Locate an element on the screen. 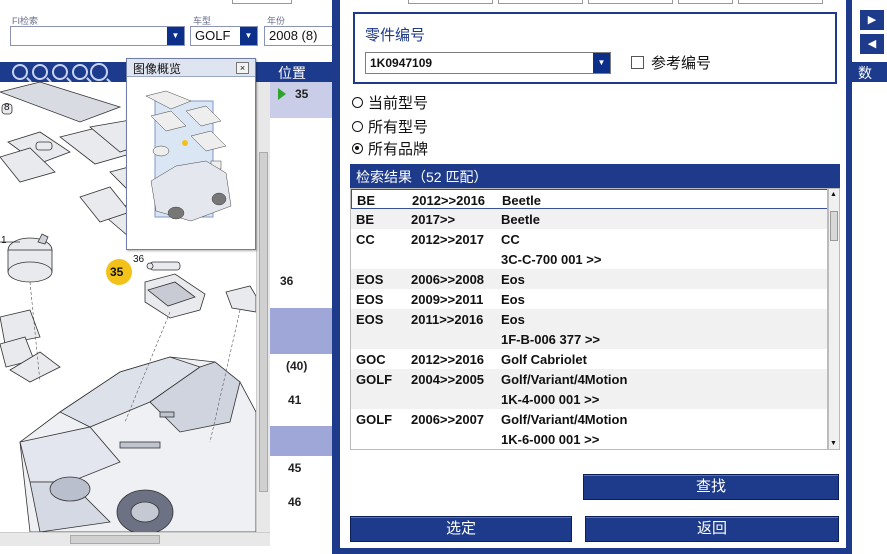 Image resolution: width=887 pixels, height=554 pixels. selection-arrow-icon is located at coordinates (282, 94).